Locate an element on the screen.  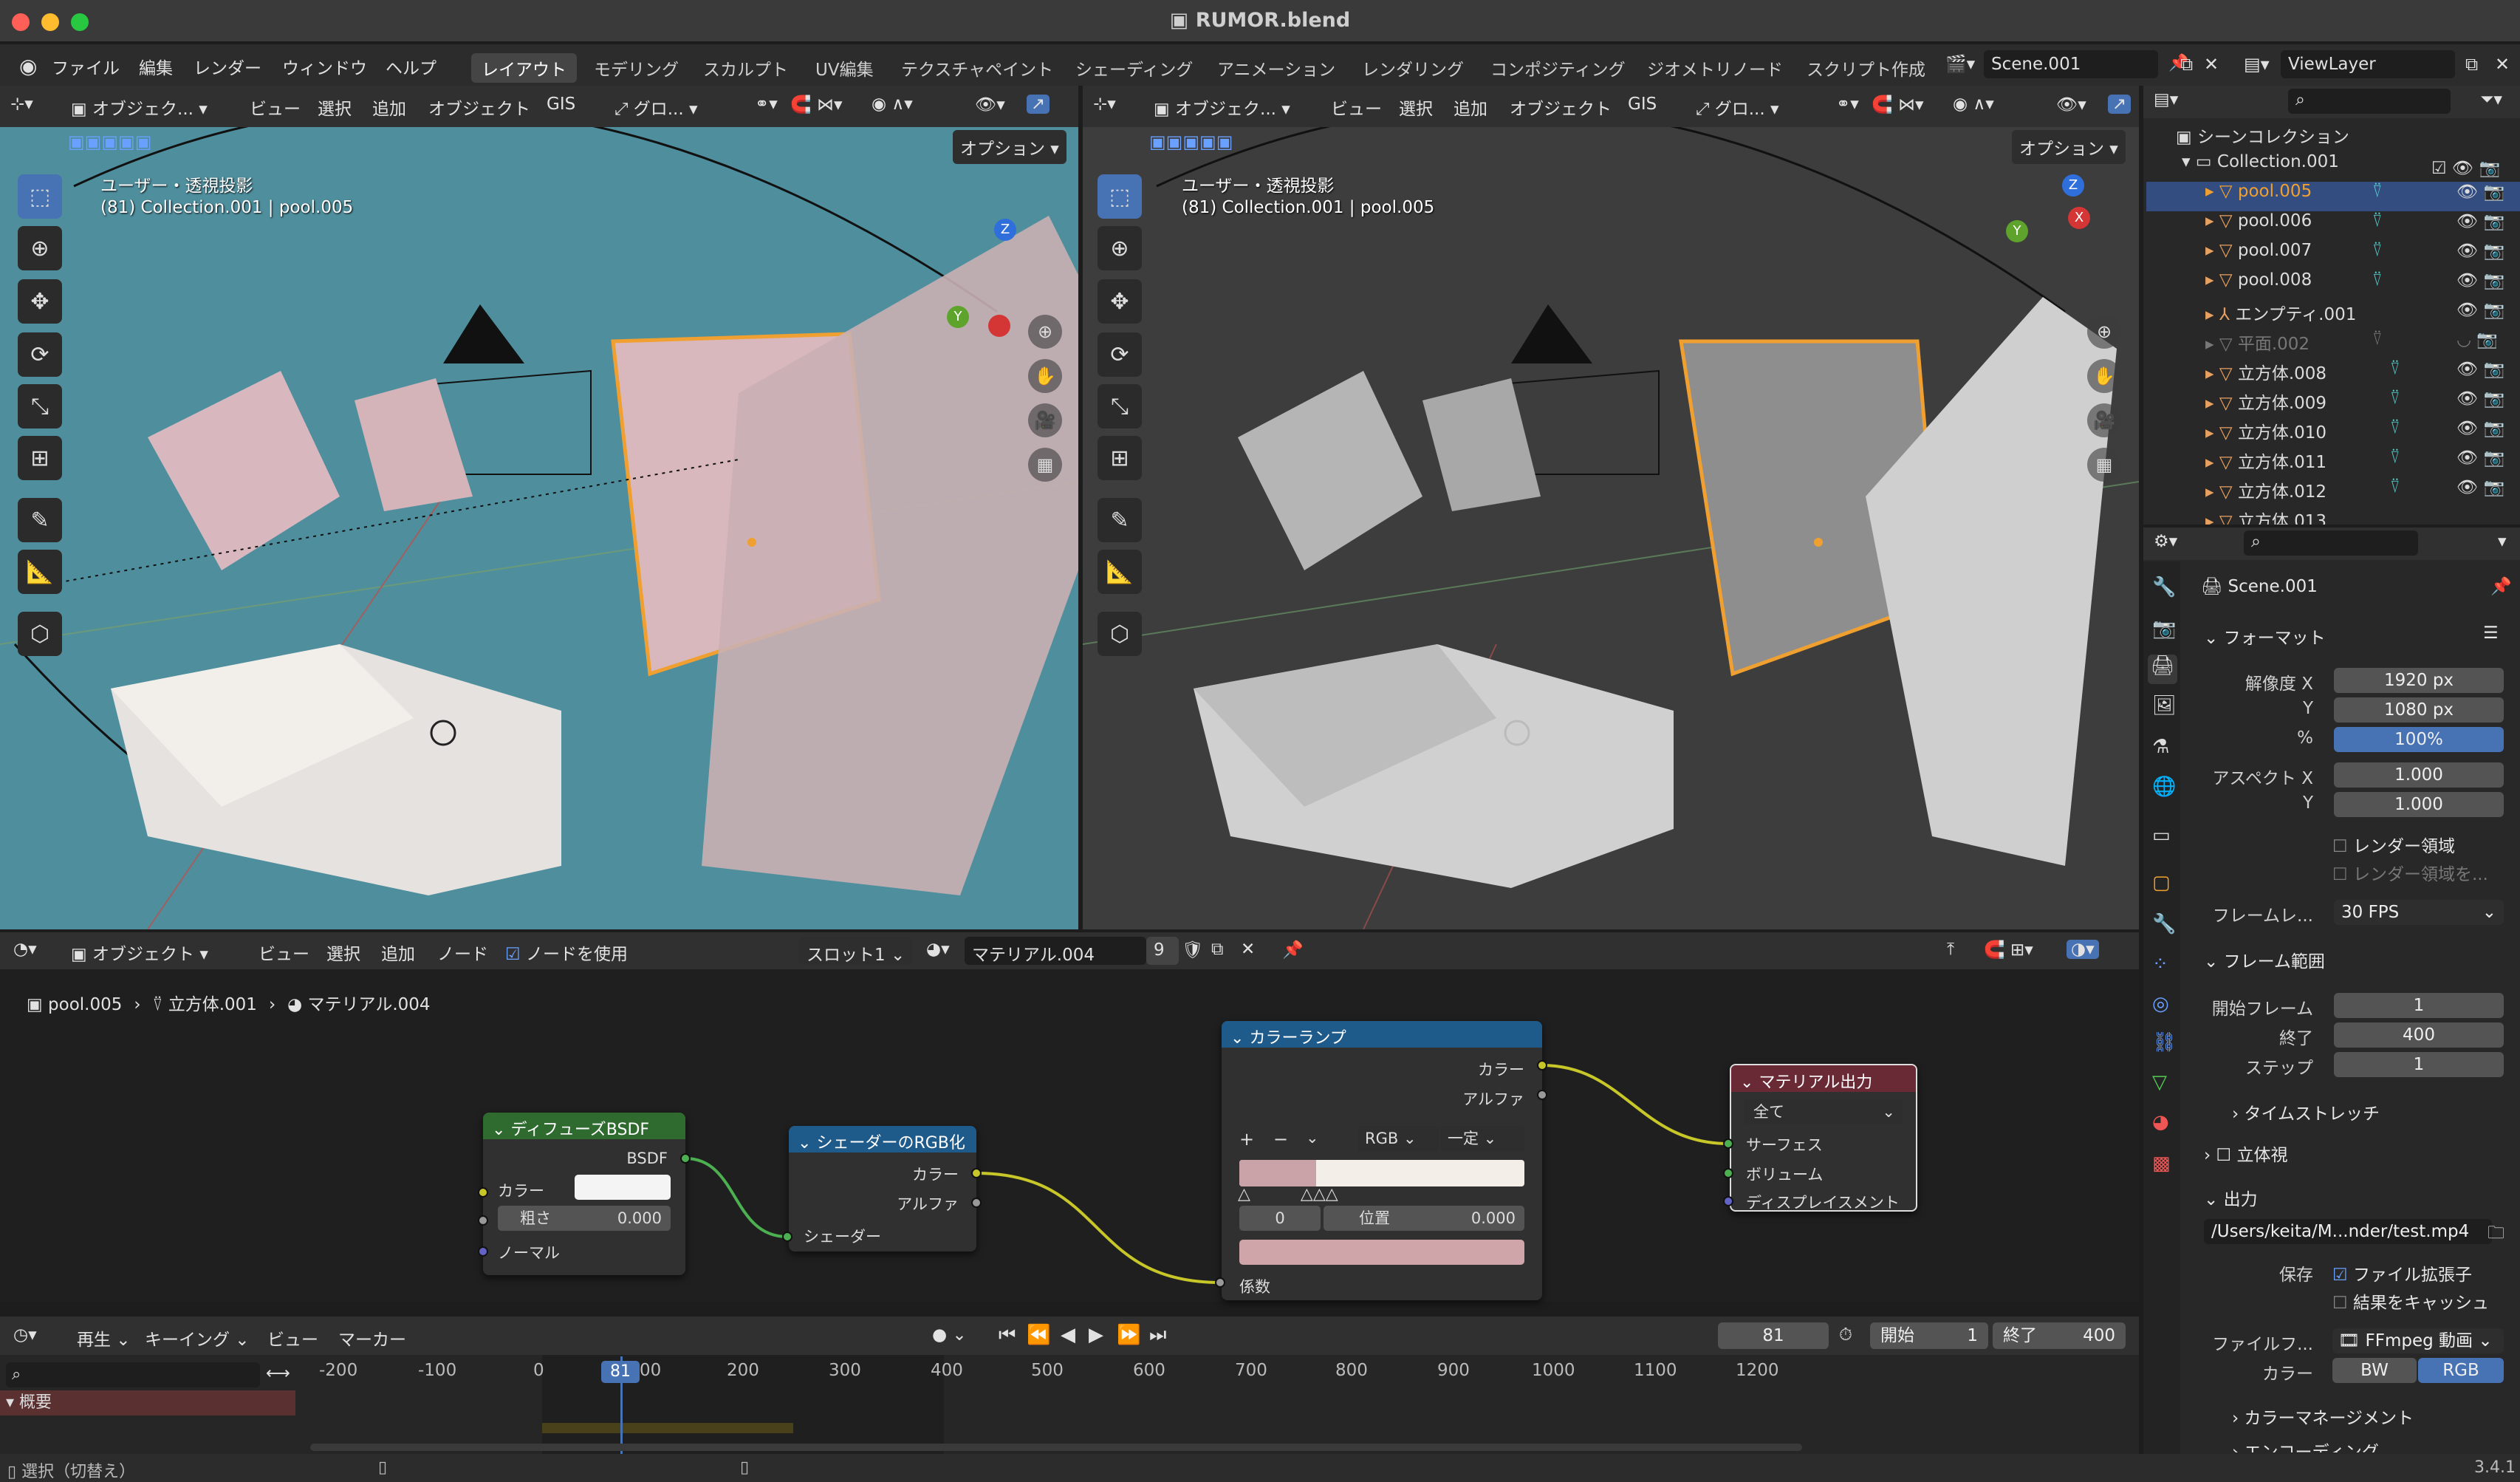
outliner-scene-collection: ▣ シーンコレクション is located at coordinates (2333, 137).